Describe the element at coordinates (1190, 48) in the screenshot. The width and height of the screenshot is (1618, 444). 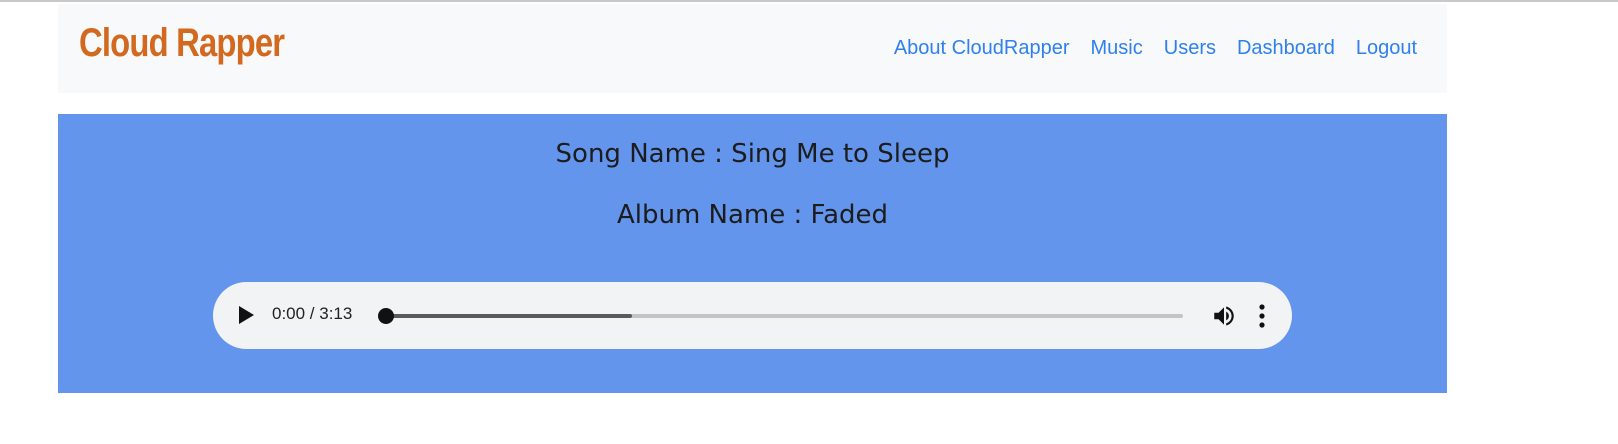
I see `nav-link-users: Users` at that location.